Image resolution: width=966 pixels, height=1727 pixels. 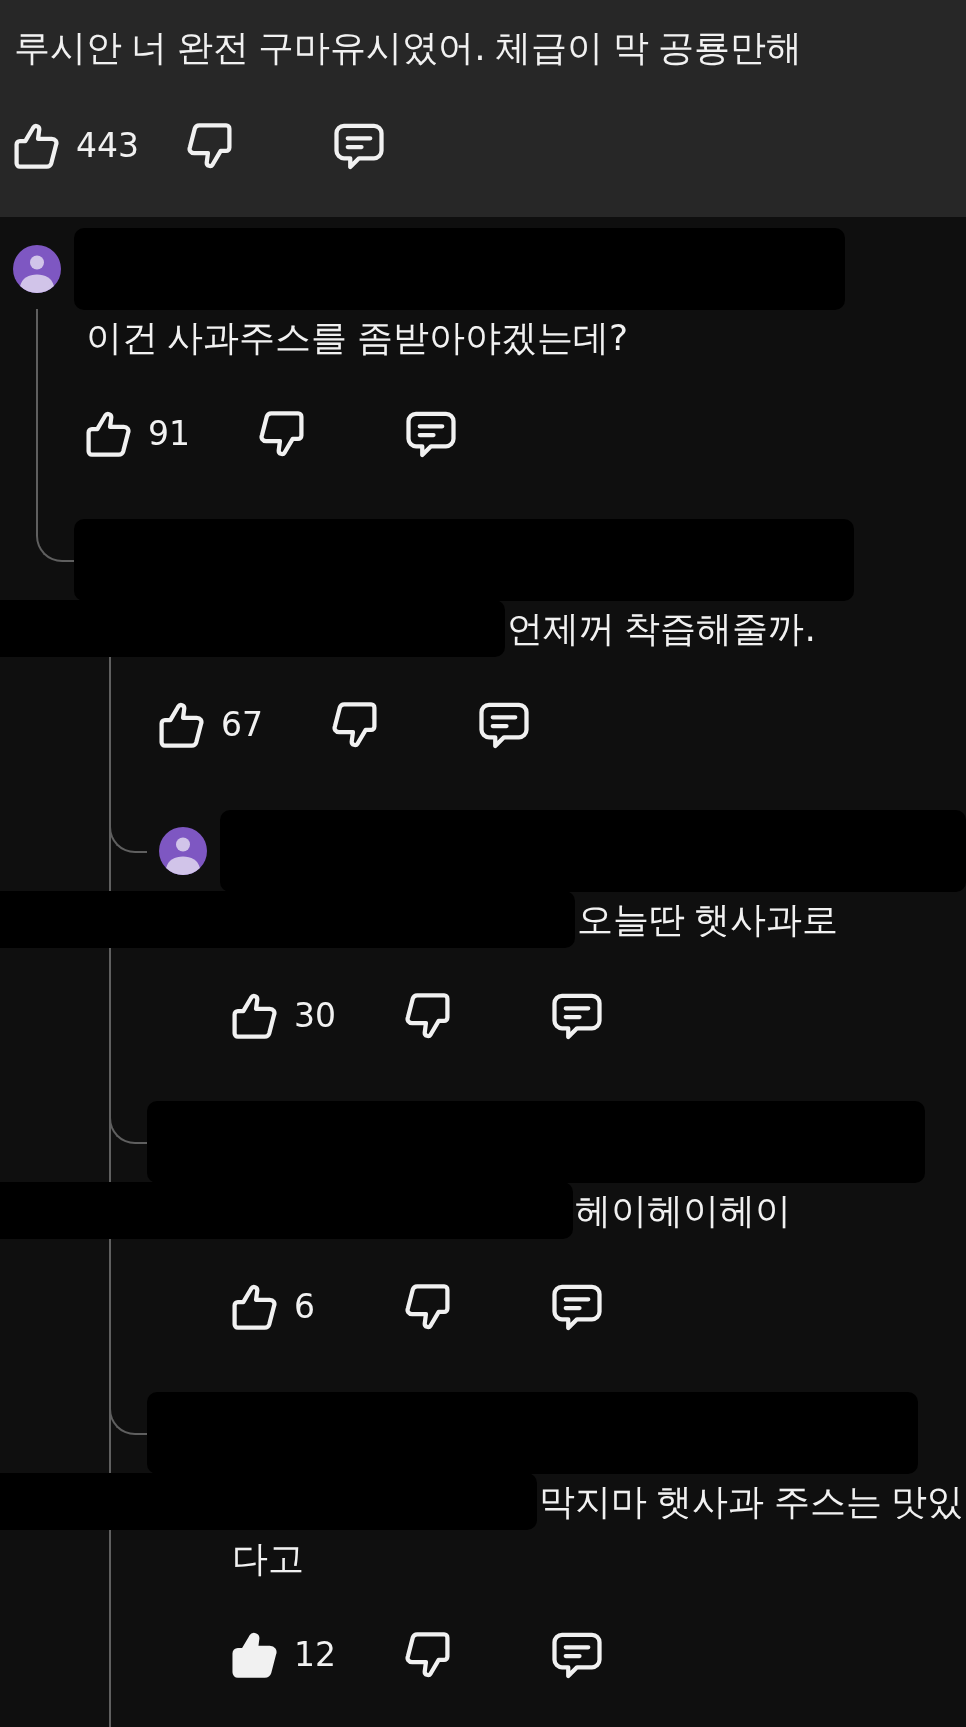 I want to click on like-button: 443, so click(x=76, y=146).